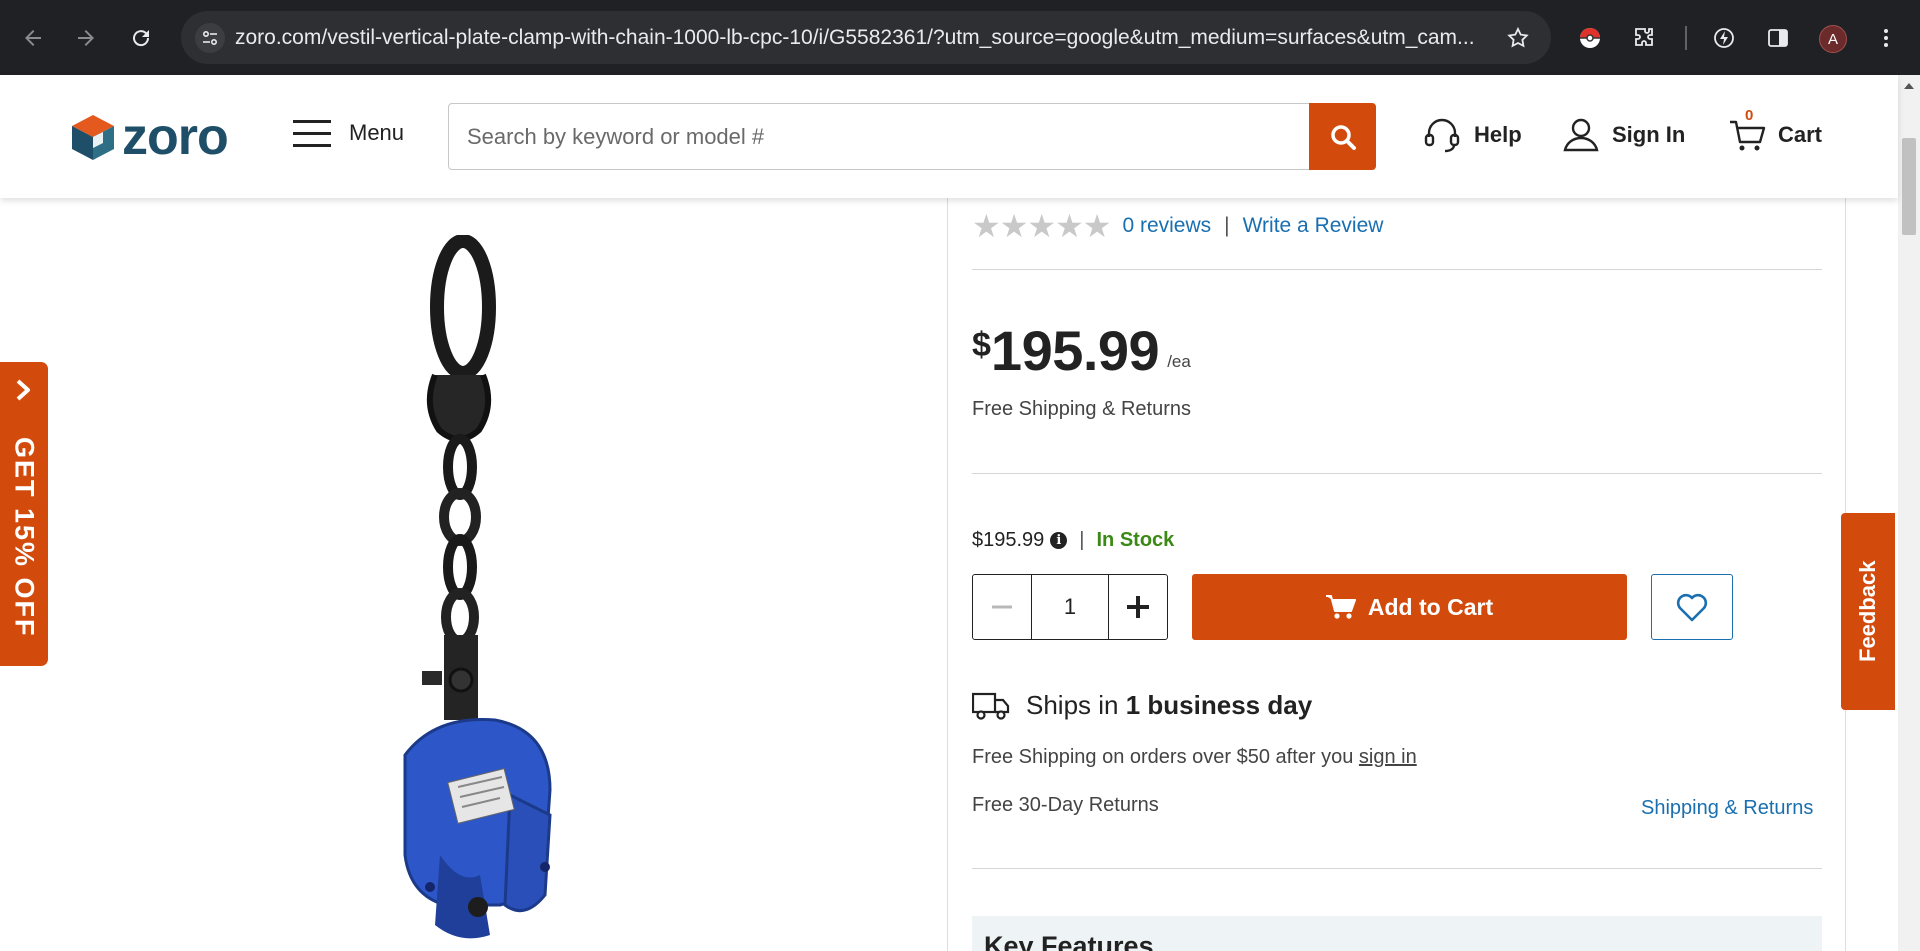  I want to click on chrome-menu-icon, so click(1886, 38).